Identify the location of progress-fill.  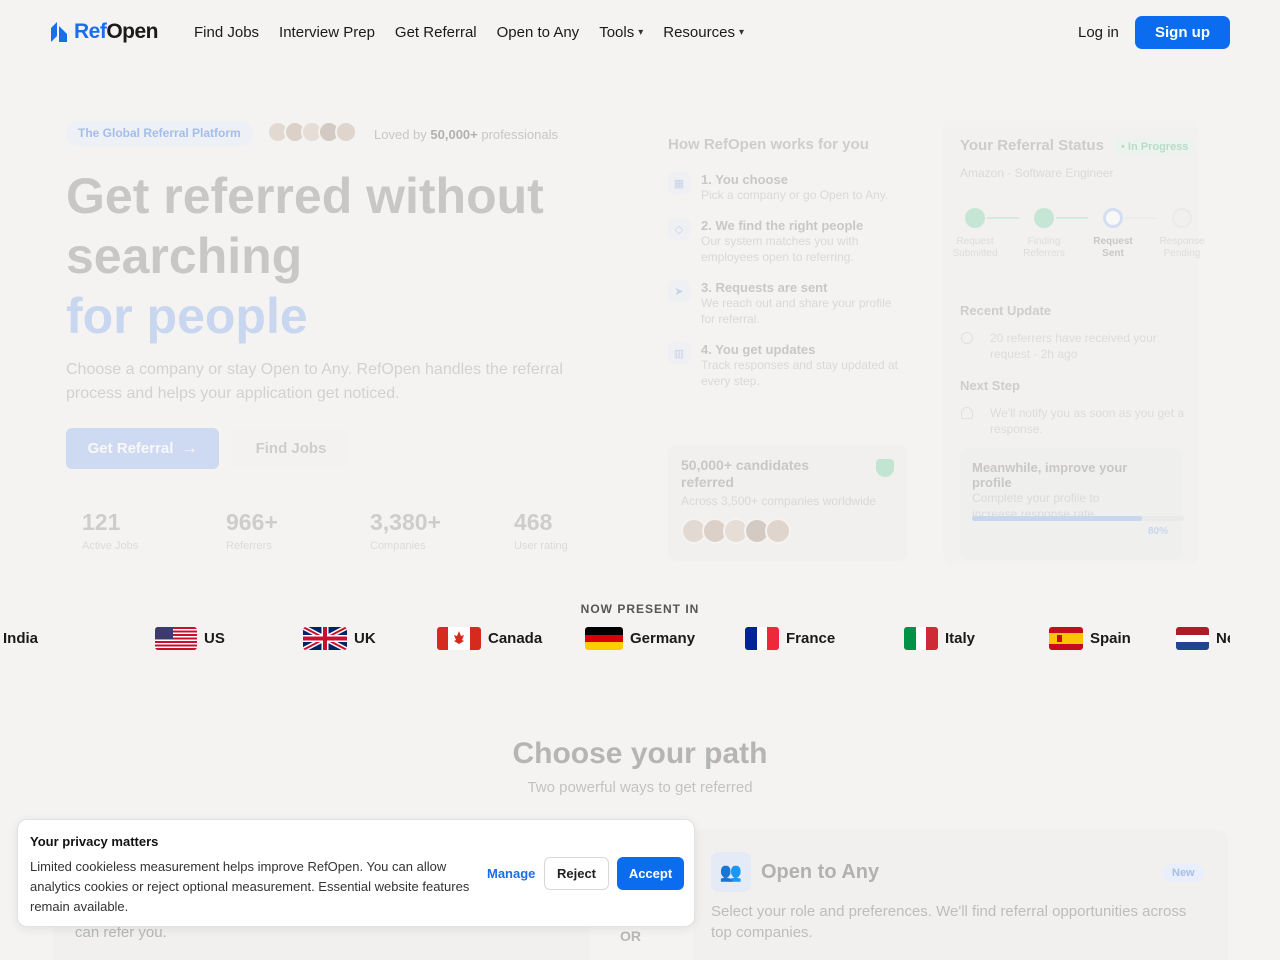
(1057, 518).